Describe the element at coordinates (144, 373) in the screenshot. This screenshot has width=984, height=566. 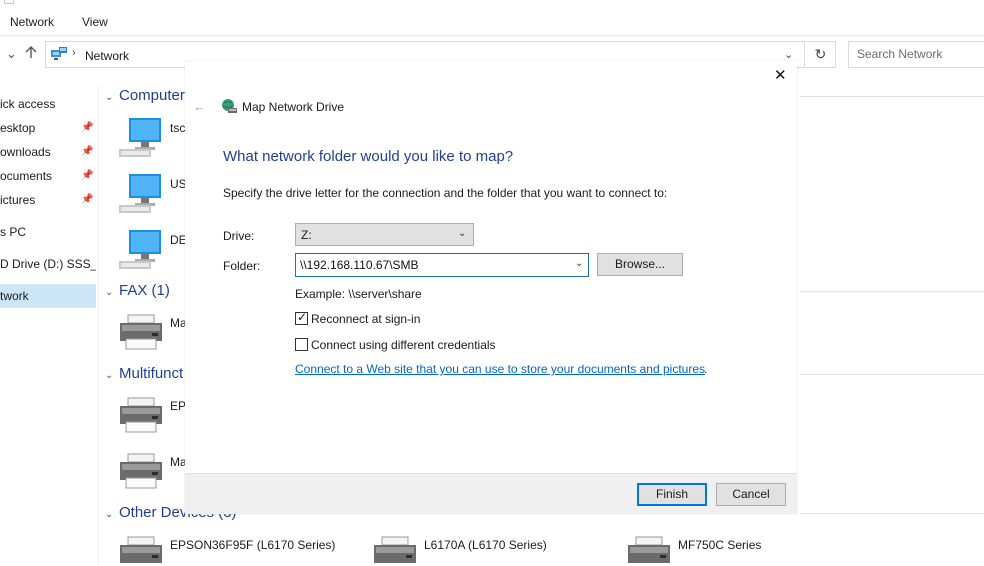
I see `group-header-multifunction: ⌄ Multifunct` at that location.